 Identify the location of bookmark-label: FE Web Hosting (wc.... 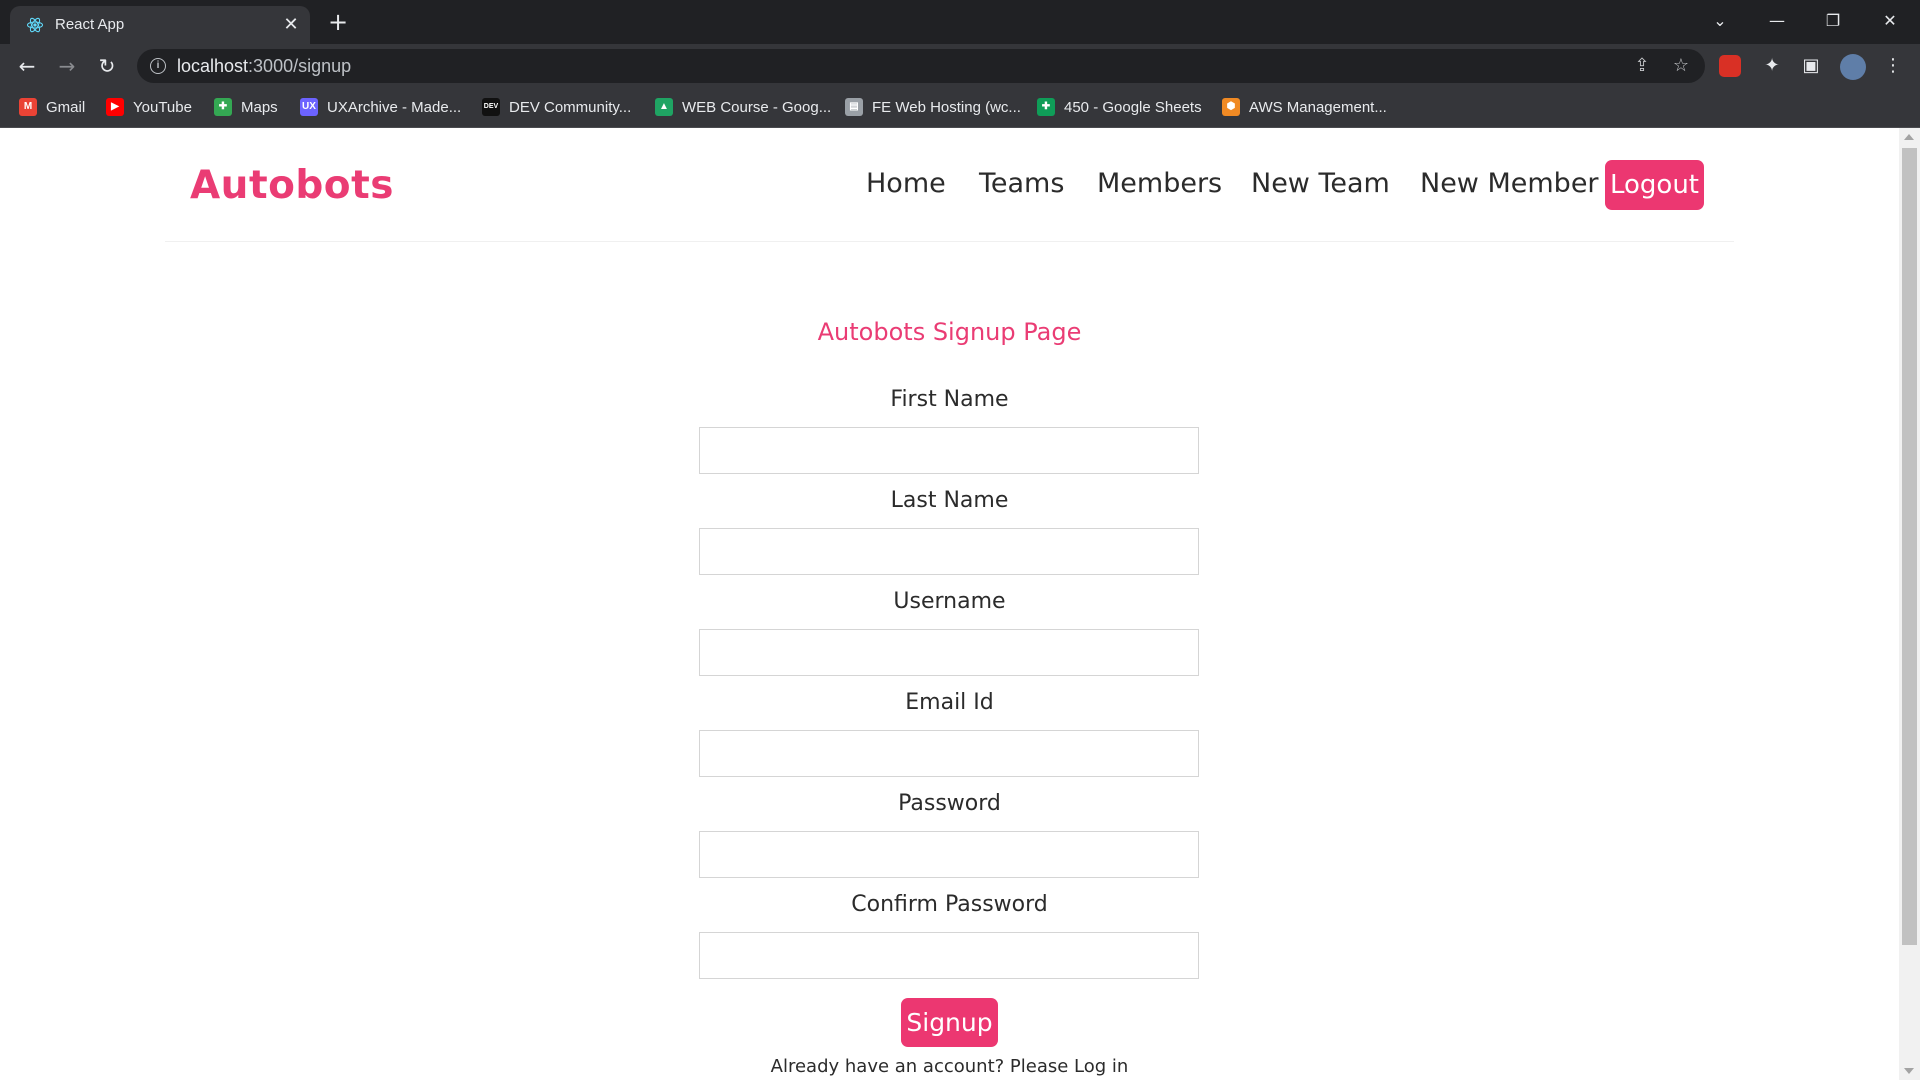
(946, 107).